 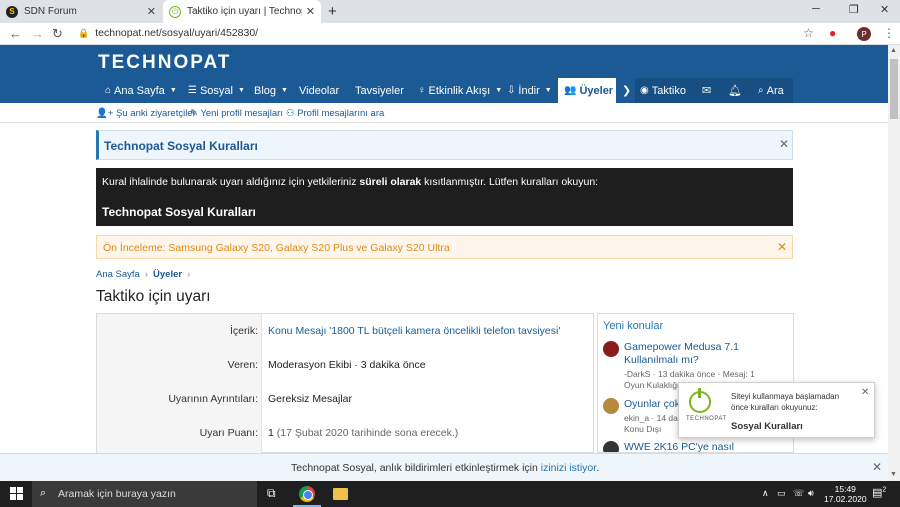 I want to click on home-icon: ⌂, so click(x=108, y=90).